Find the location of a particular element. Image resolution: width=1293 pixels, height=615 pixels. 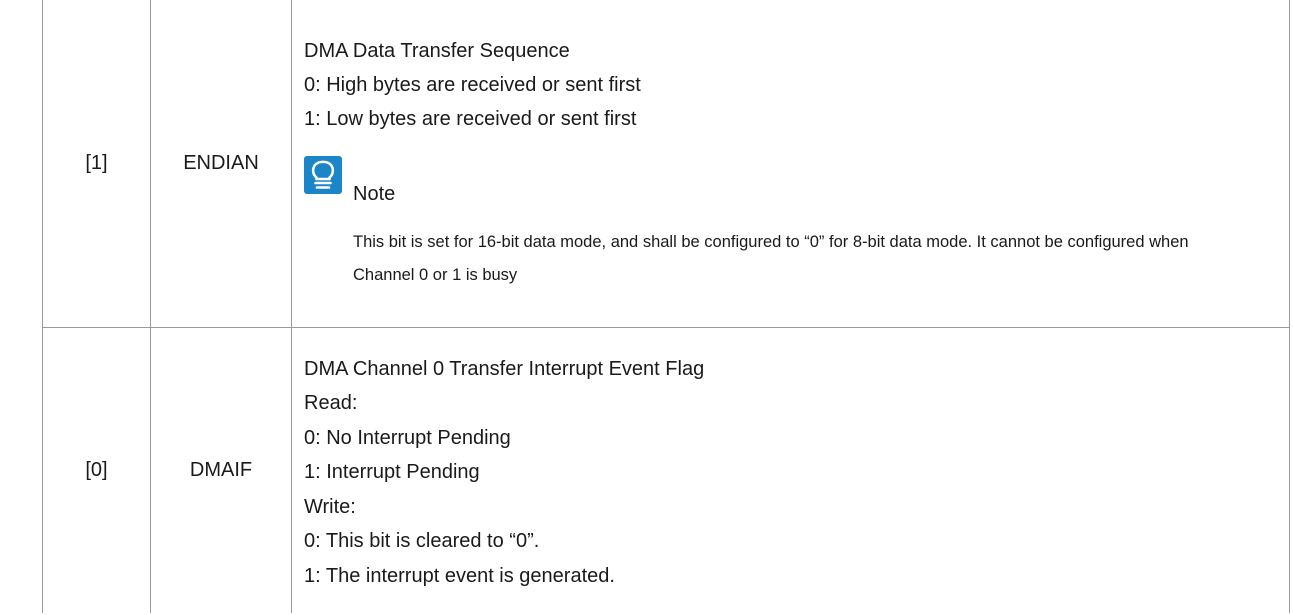

description-line: 1: The interrupt event is generated. is located at coordinates (459, 575).